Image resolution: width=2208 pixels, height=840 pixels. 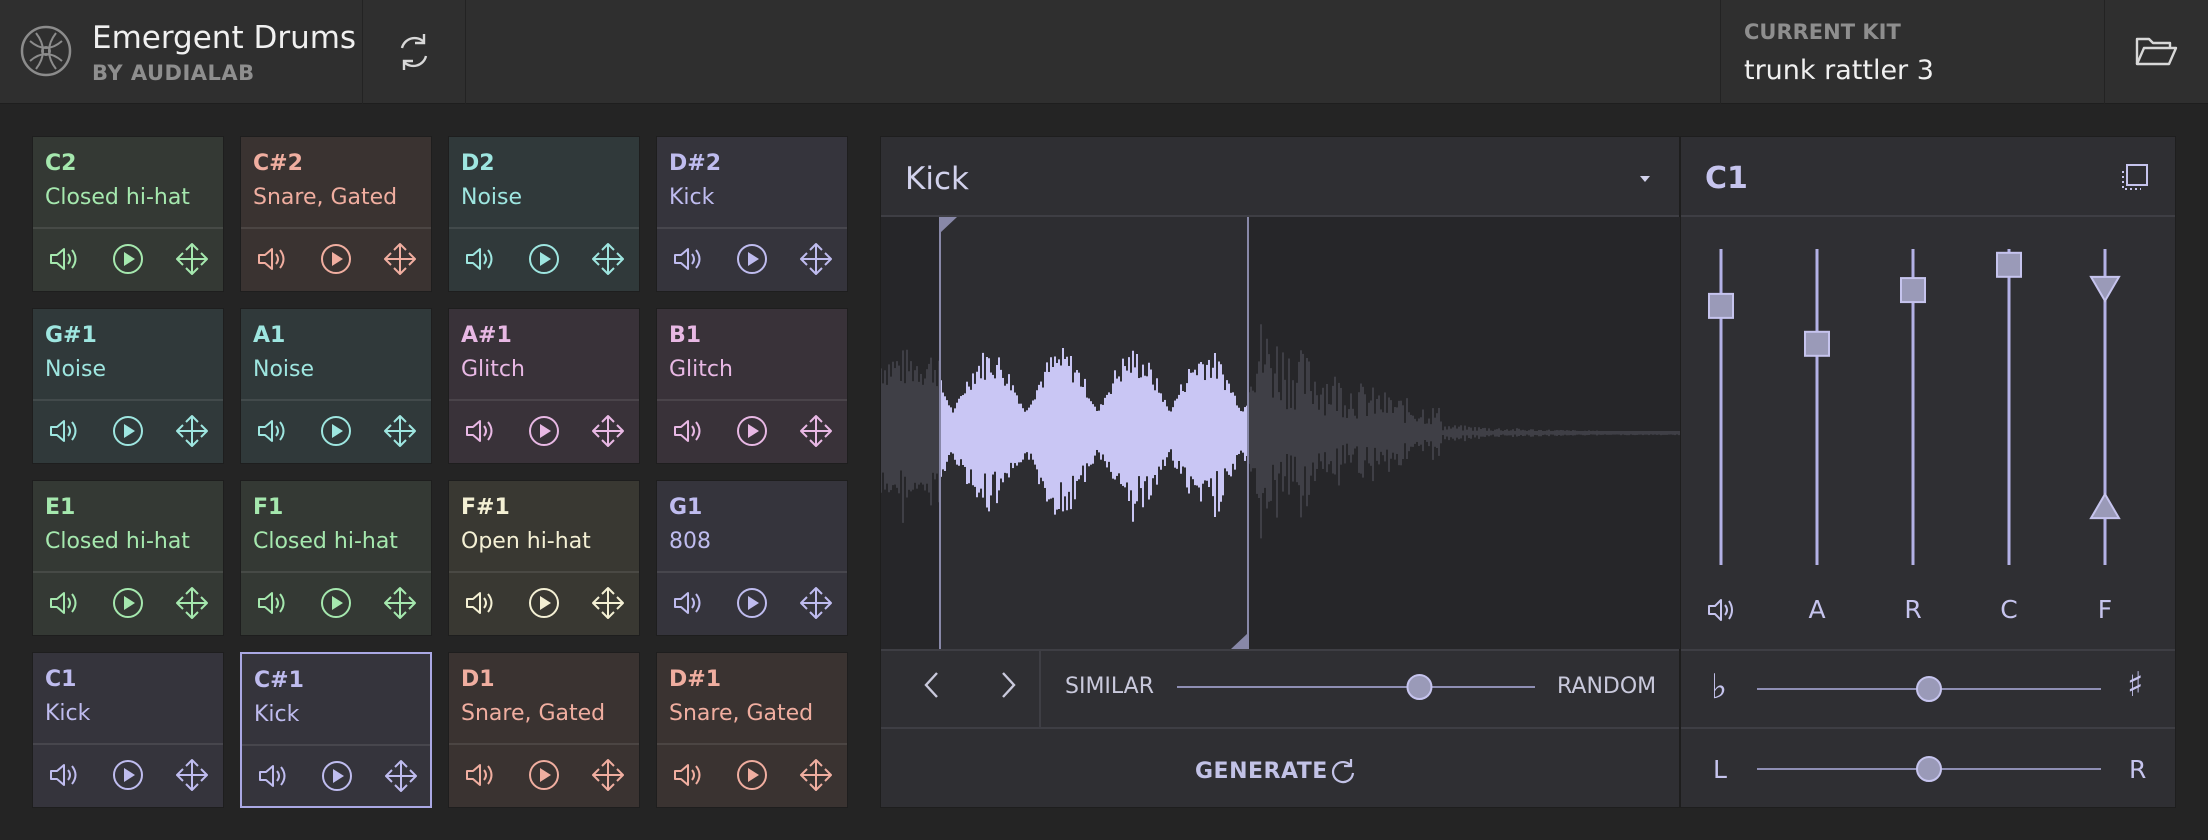 I want to click on next-sample-button, so click(x=1009, y=685).